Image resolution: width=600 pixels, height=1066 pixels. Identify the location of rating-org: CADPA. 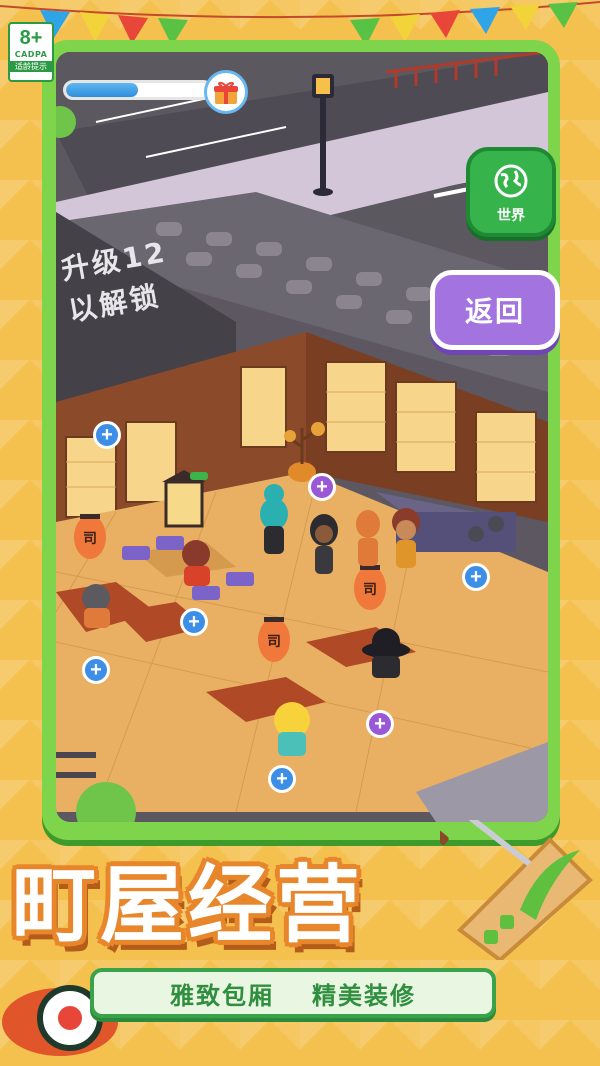
(31, 54).